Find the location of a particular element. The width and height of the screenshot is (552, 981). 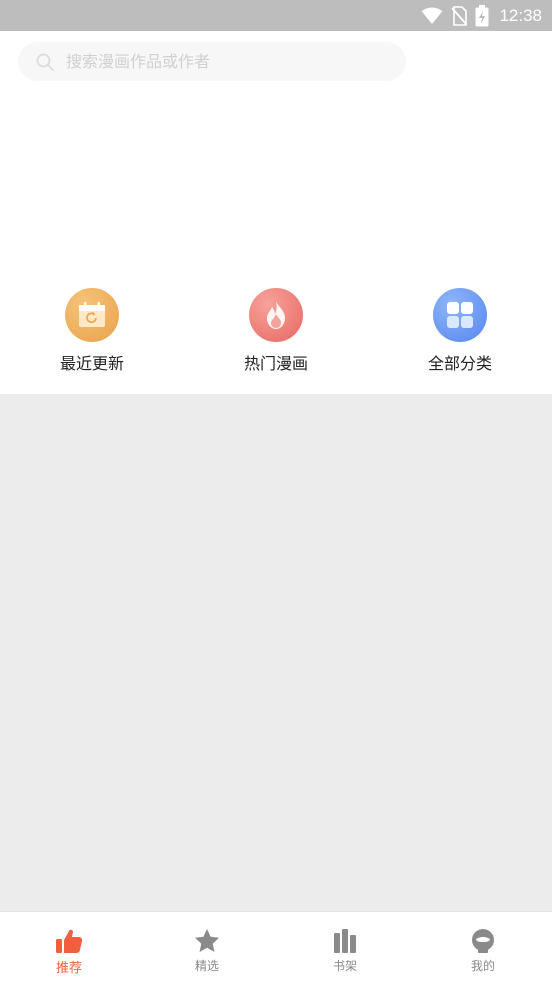

tab-label: 书架 is located at coordinates (344, 966).